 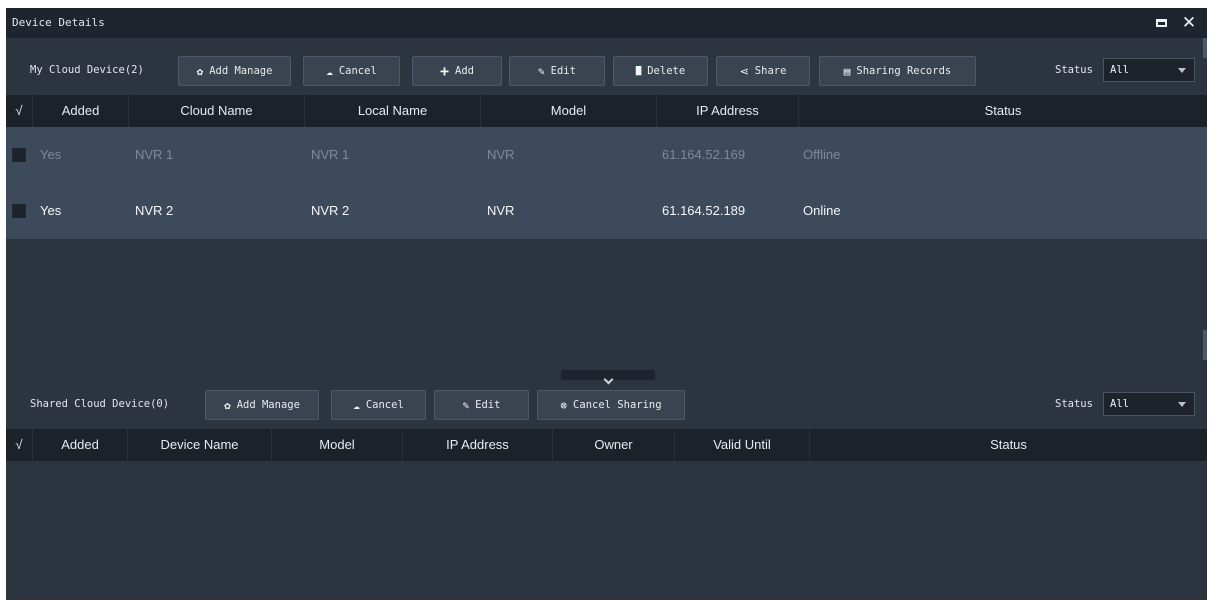 What do you see at coordinates (100, 404) in the screenshot?
I see `shared-cloud-device-label: Shared Cloud Device(0)` at bounding box center [100, 404].